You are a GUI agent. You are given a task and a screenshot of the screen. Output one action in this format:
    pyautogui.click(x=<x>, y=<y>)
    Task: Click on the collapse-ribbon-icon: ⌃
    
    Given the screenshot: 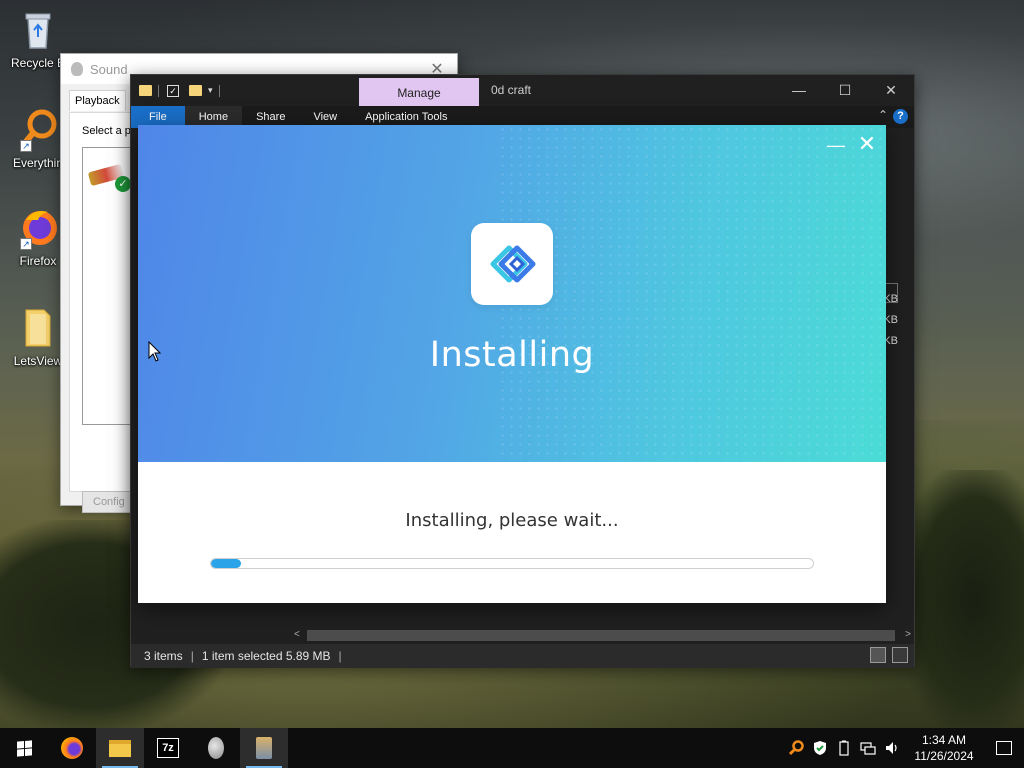 What is the action you would take?
    pyautogui.click(x=883, y=115)
    